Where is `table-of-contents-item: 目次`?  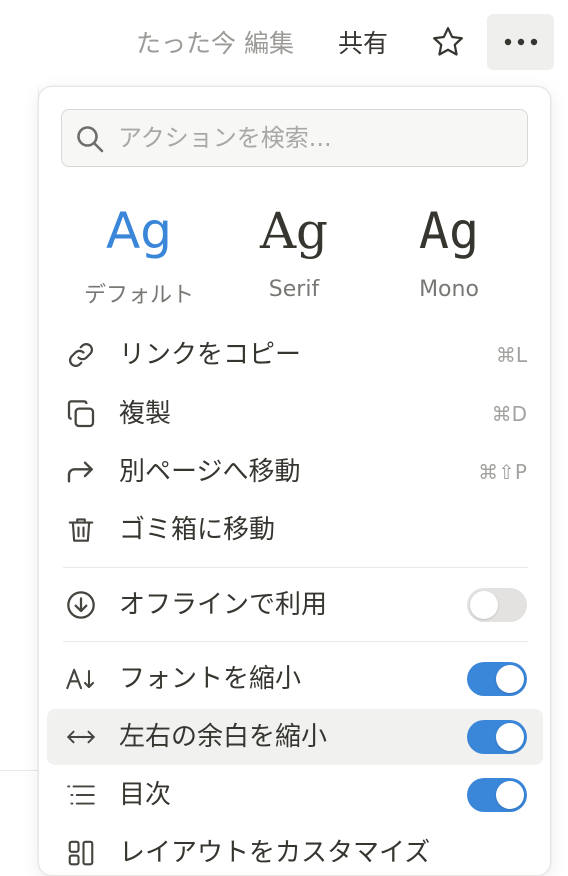 table-of-contents-item: 目次 is located at coordinates (295, 795).